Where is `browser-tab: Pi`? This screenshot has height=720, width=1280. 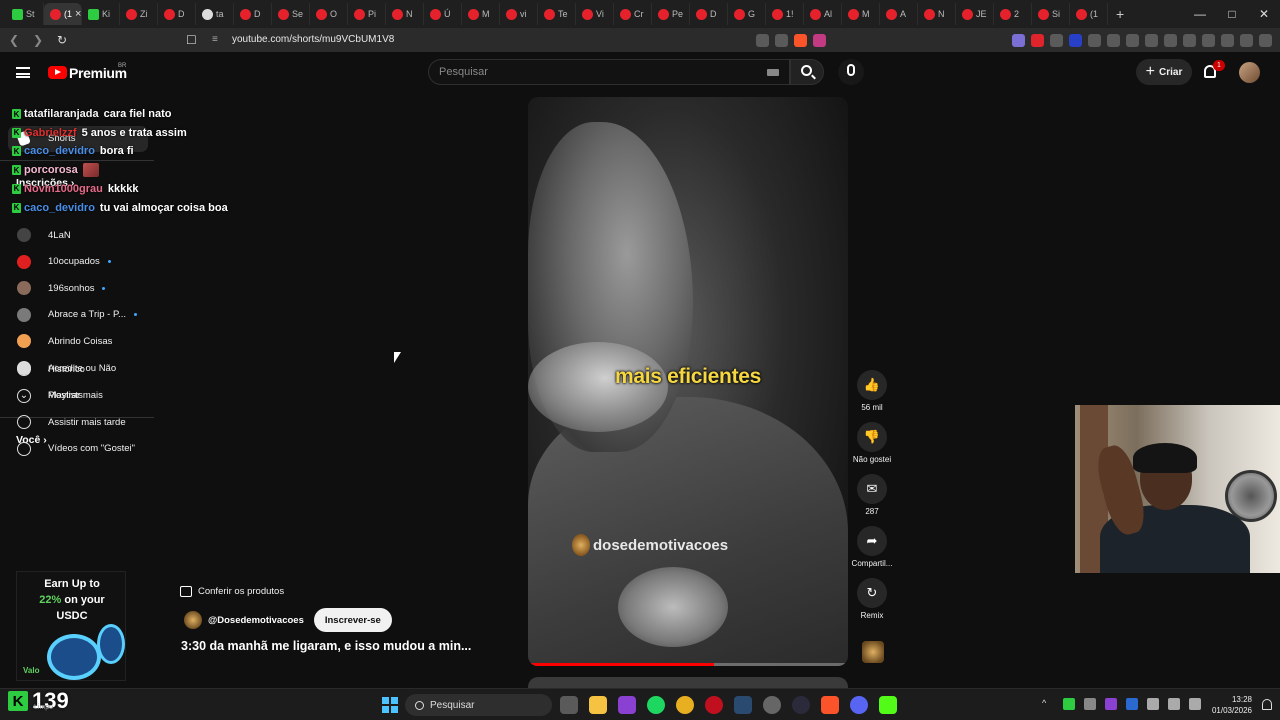
browser-tab: Pi is located at coordinates (367, 14).